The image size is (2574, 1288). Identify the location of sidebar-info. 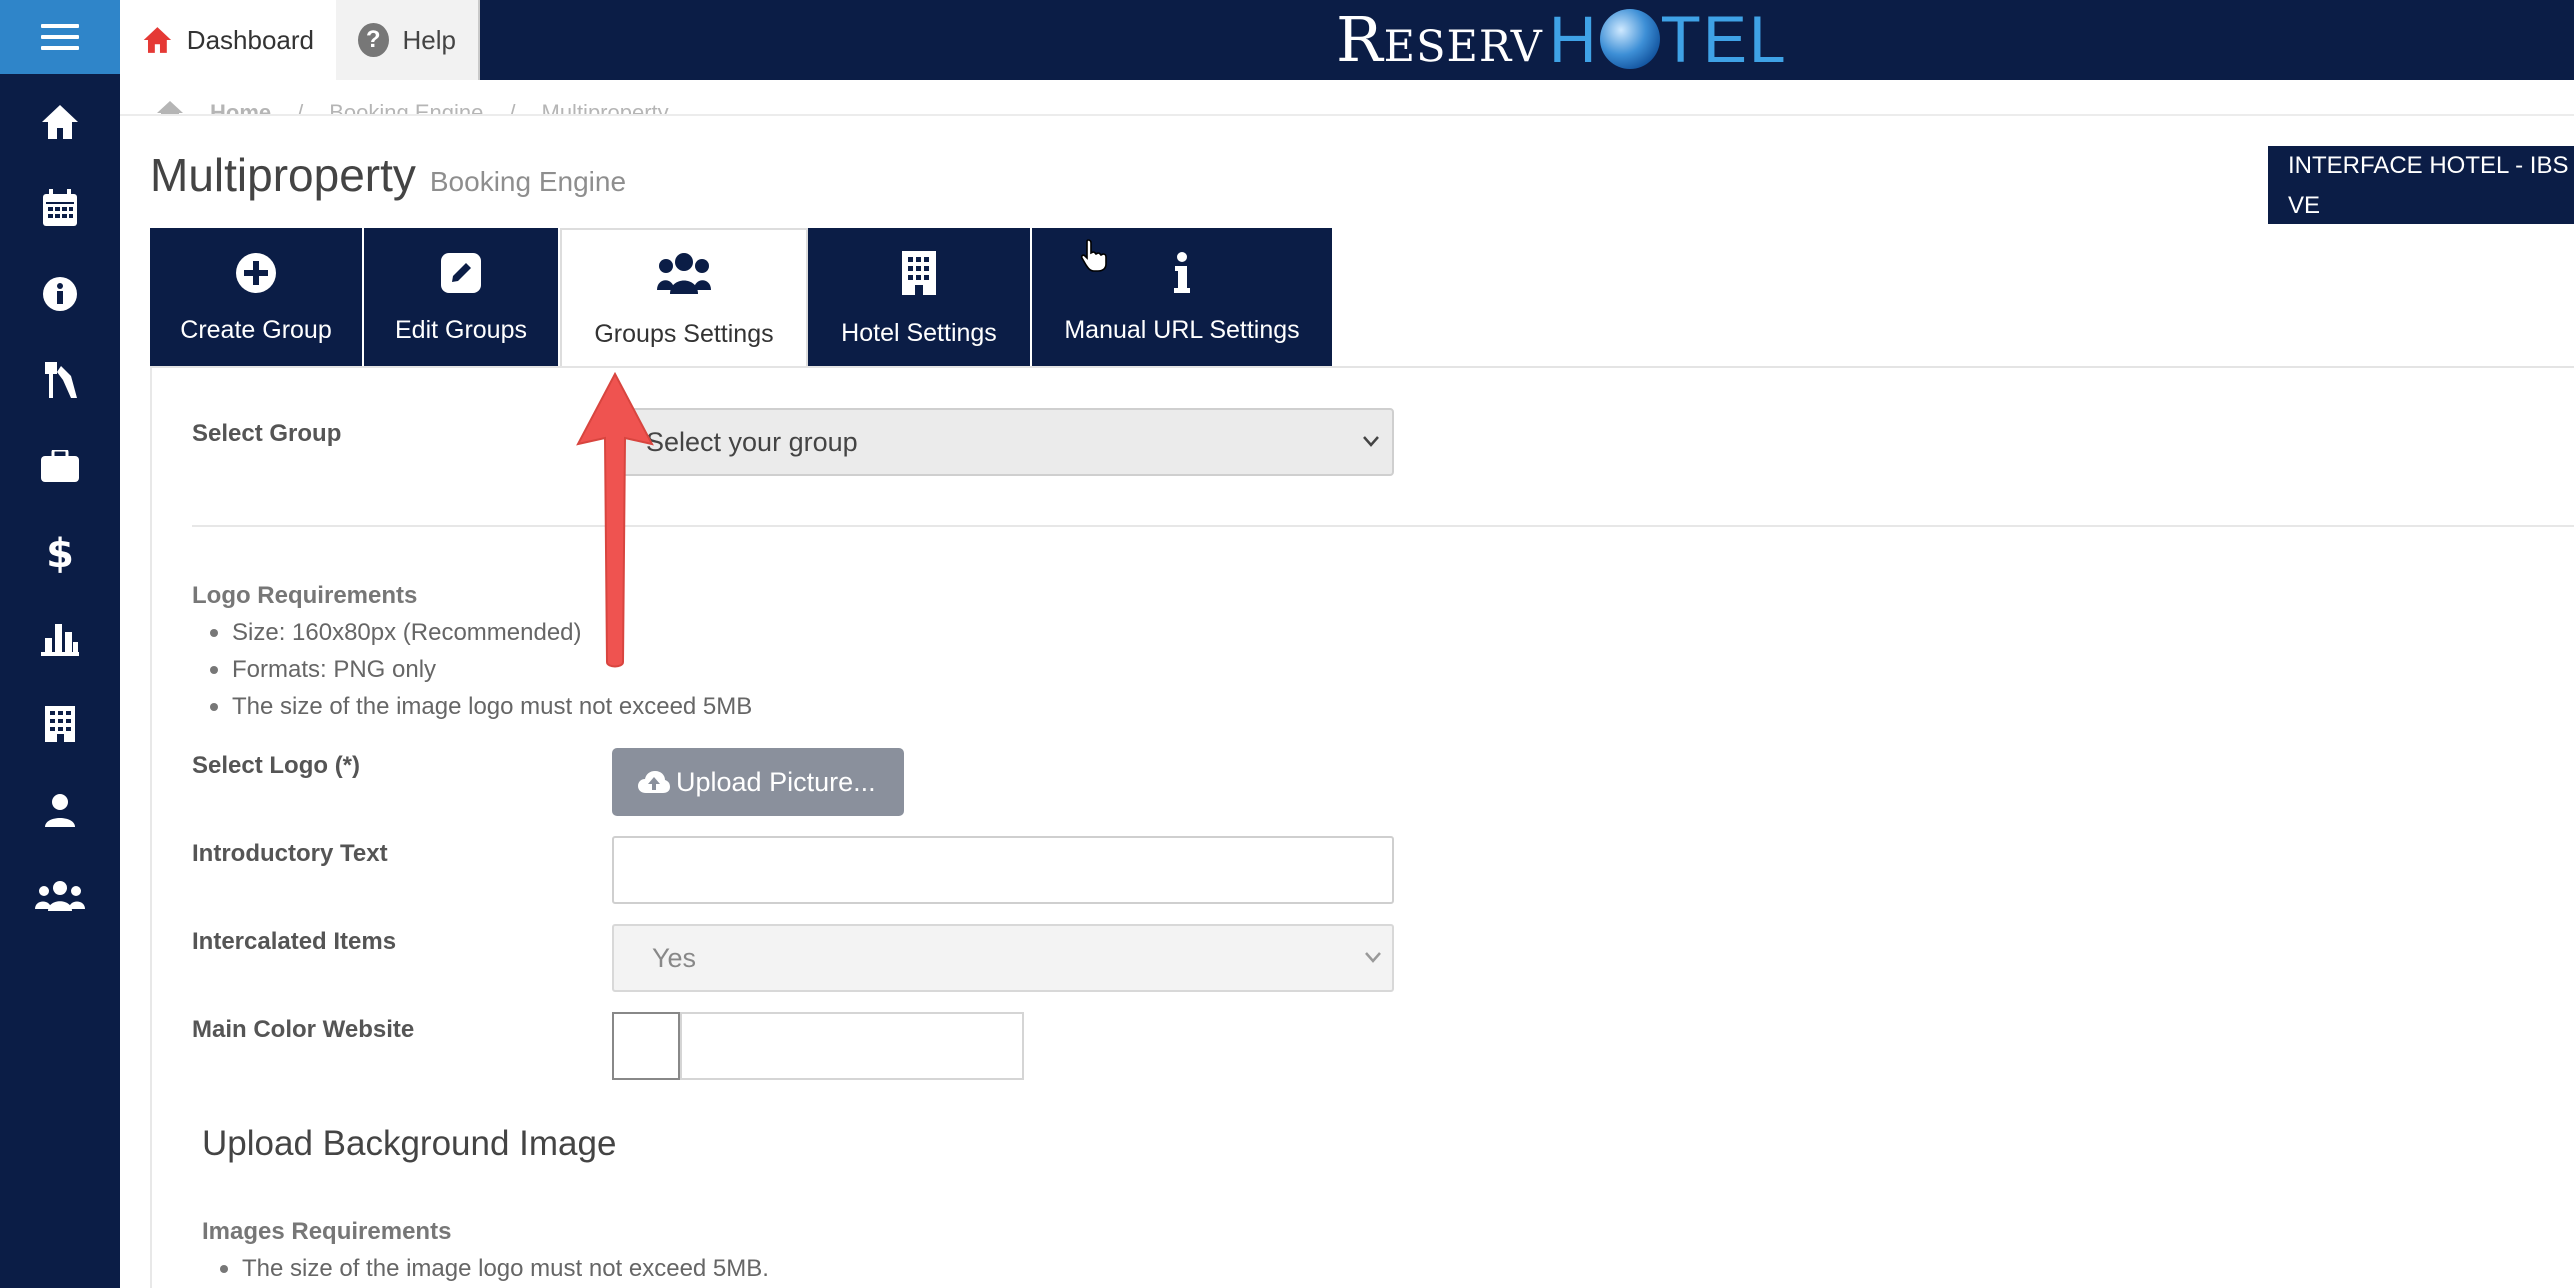
(60, 294).